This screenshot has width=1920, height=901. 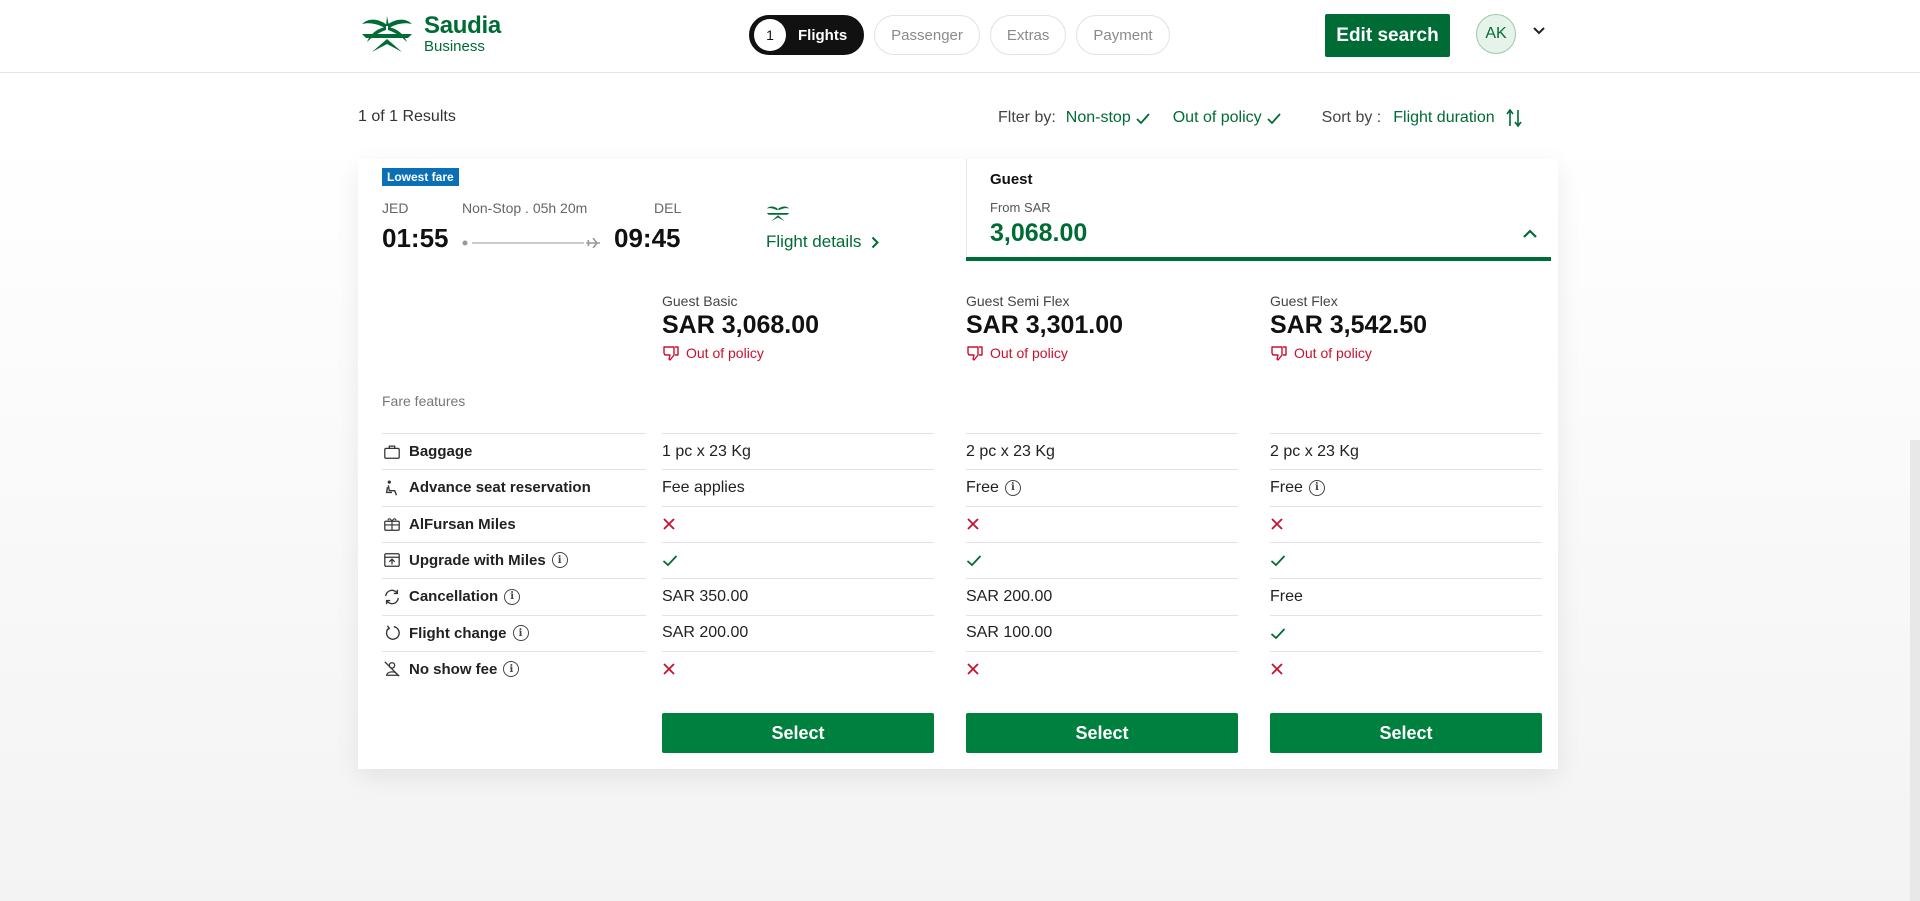 What do you see at coordinates (1539, 31) in the screenshot?
I see `chevron-down-icon` at bounding box center [1539, 31].